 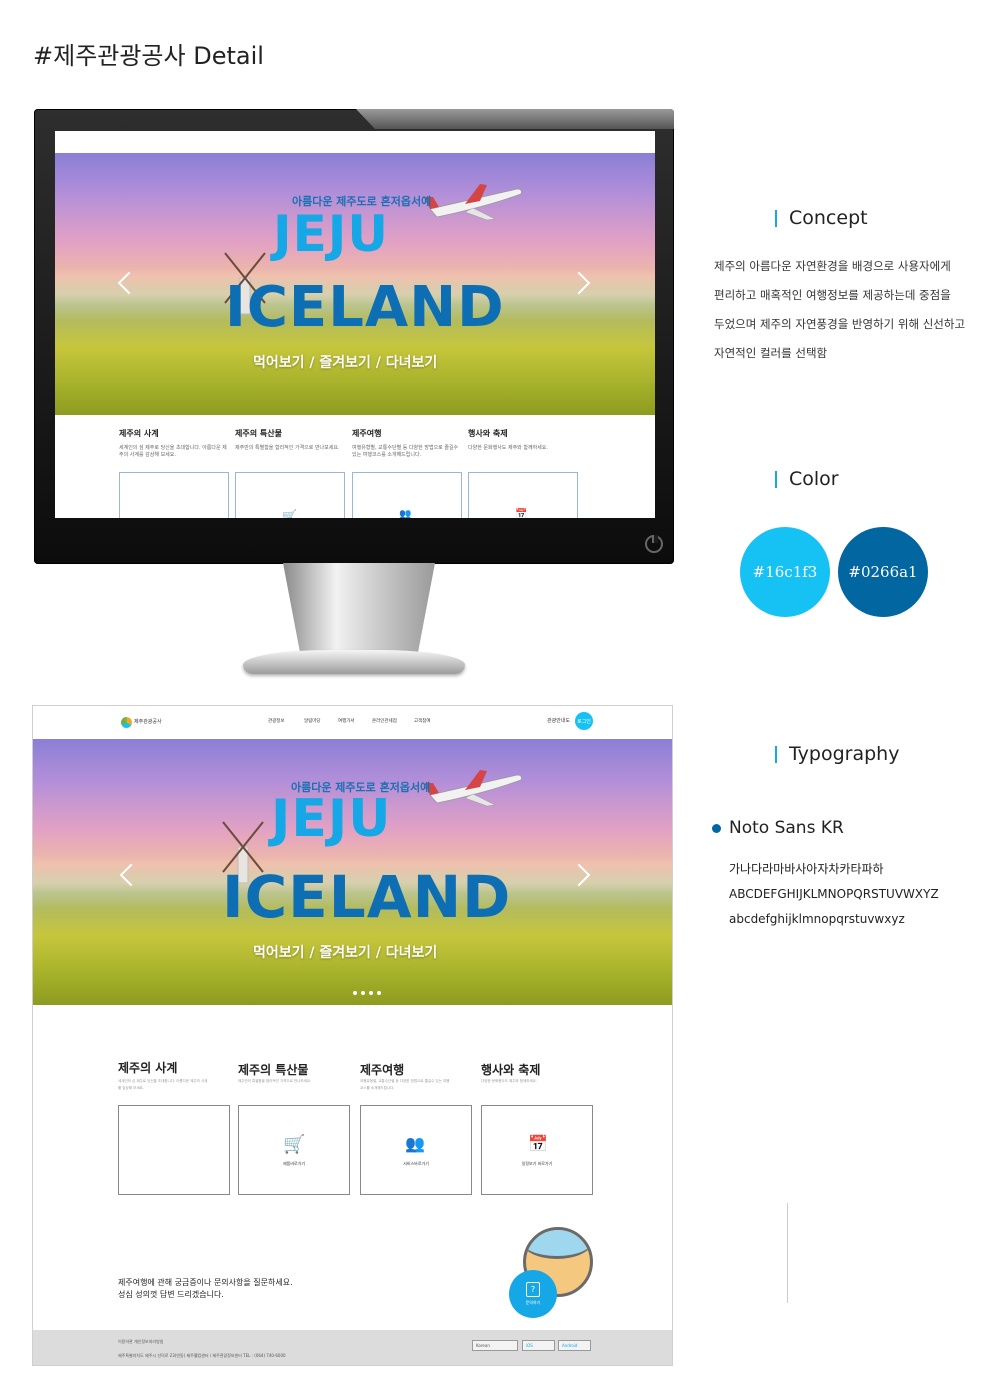 I want to click on font-sample-lower: abcdefghijklmnopqrstuvwxyz, so click(x=817, y=919).